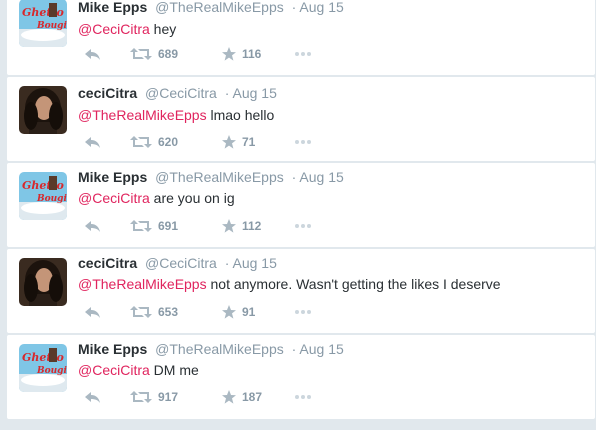  I want to click on retweet-count: 620, so click(168, 142).